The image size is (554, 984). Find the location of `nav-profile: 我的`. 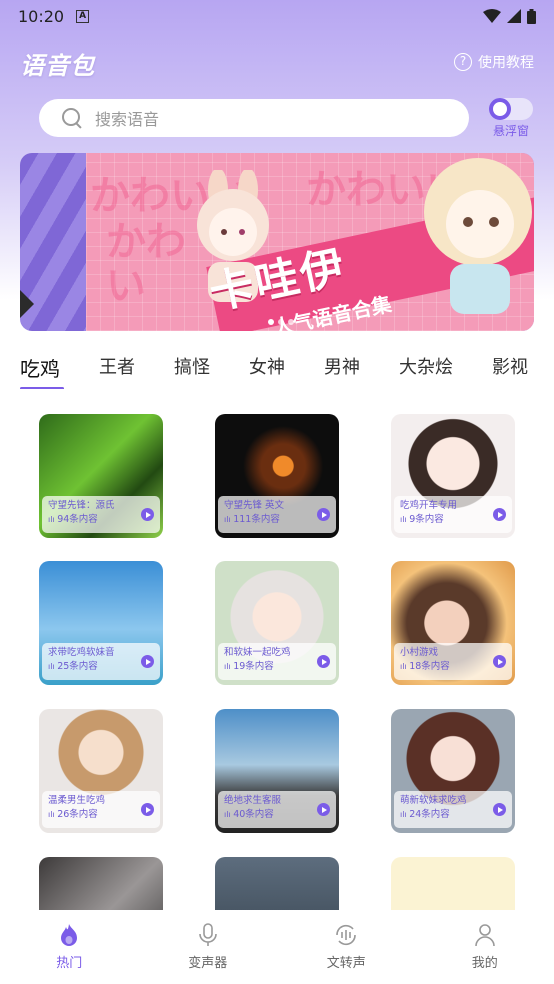

nav-profile: 我的 is located at coordinates (485, 947).